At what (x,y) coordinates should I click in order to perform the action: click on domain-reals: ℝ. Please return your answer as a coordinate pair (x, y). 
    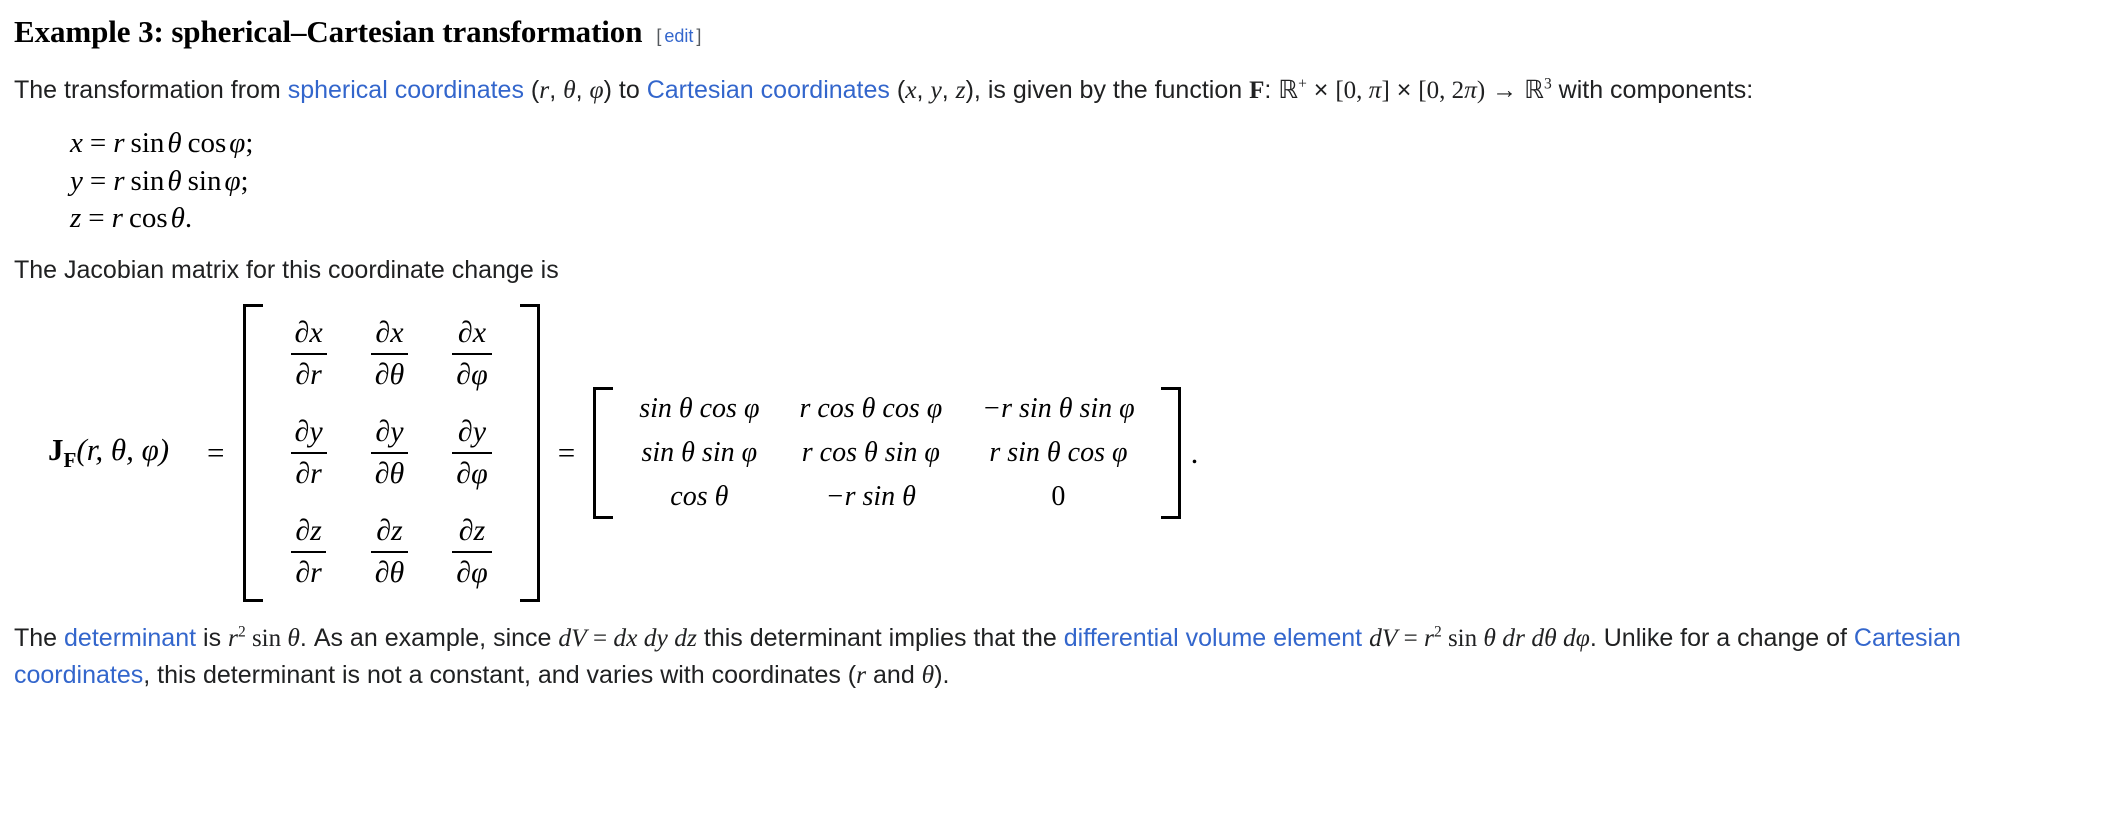
    Looking at the image, I should click on (1288, 90).